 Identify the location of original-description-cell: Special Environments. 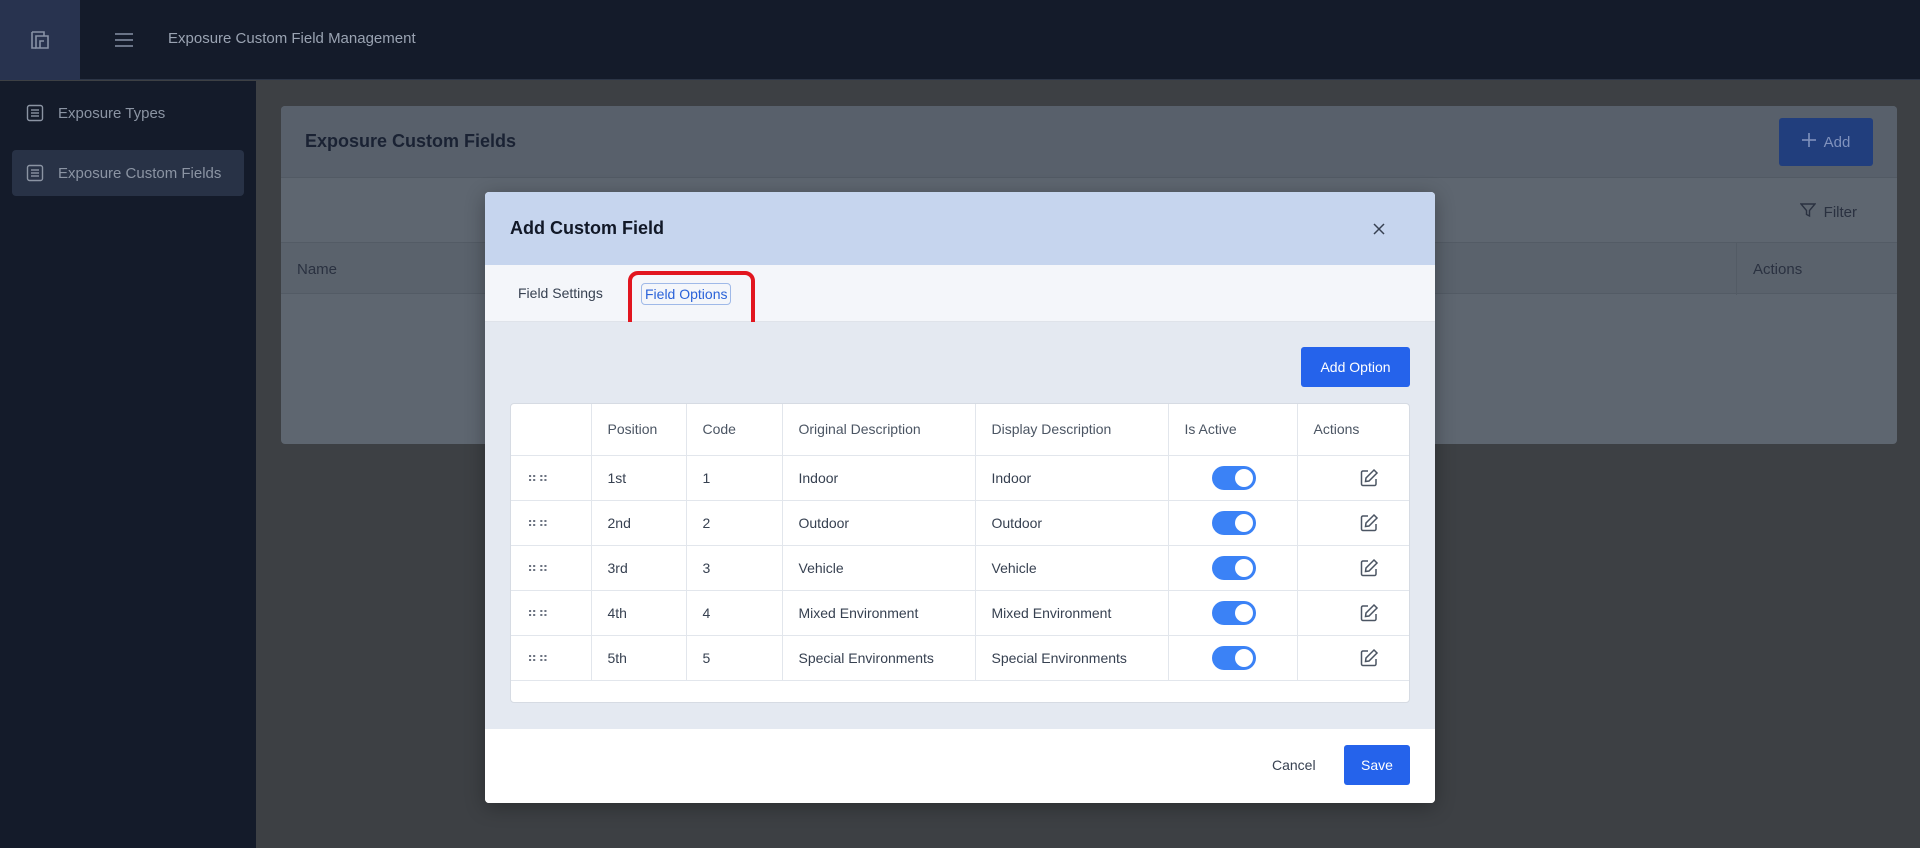
(879, 658).